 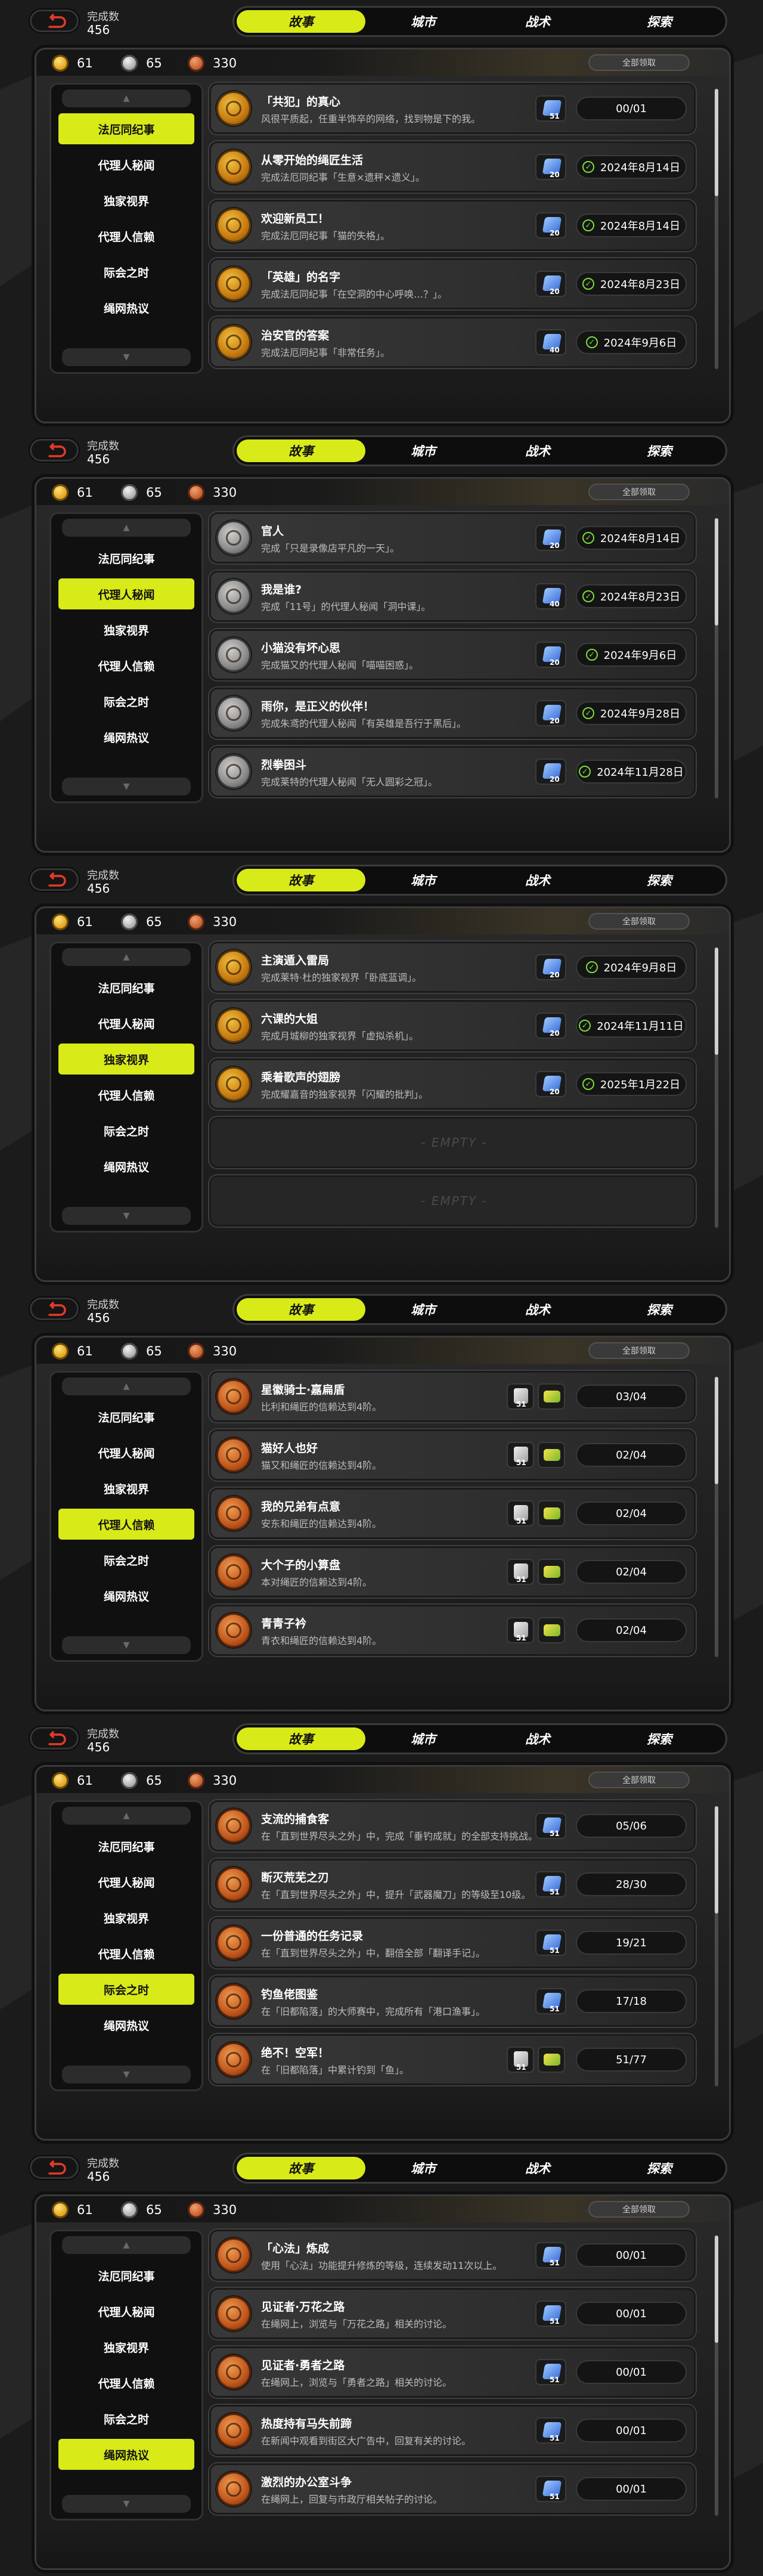 What do you see at coordinates (659, 2168) in the screenshot?
I see `tab-explore: 探索` at bounding box center [659, 2168].